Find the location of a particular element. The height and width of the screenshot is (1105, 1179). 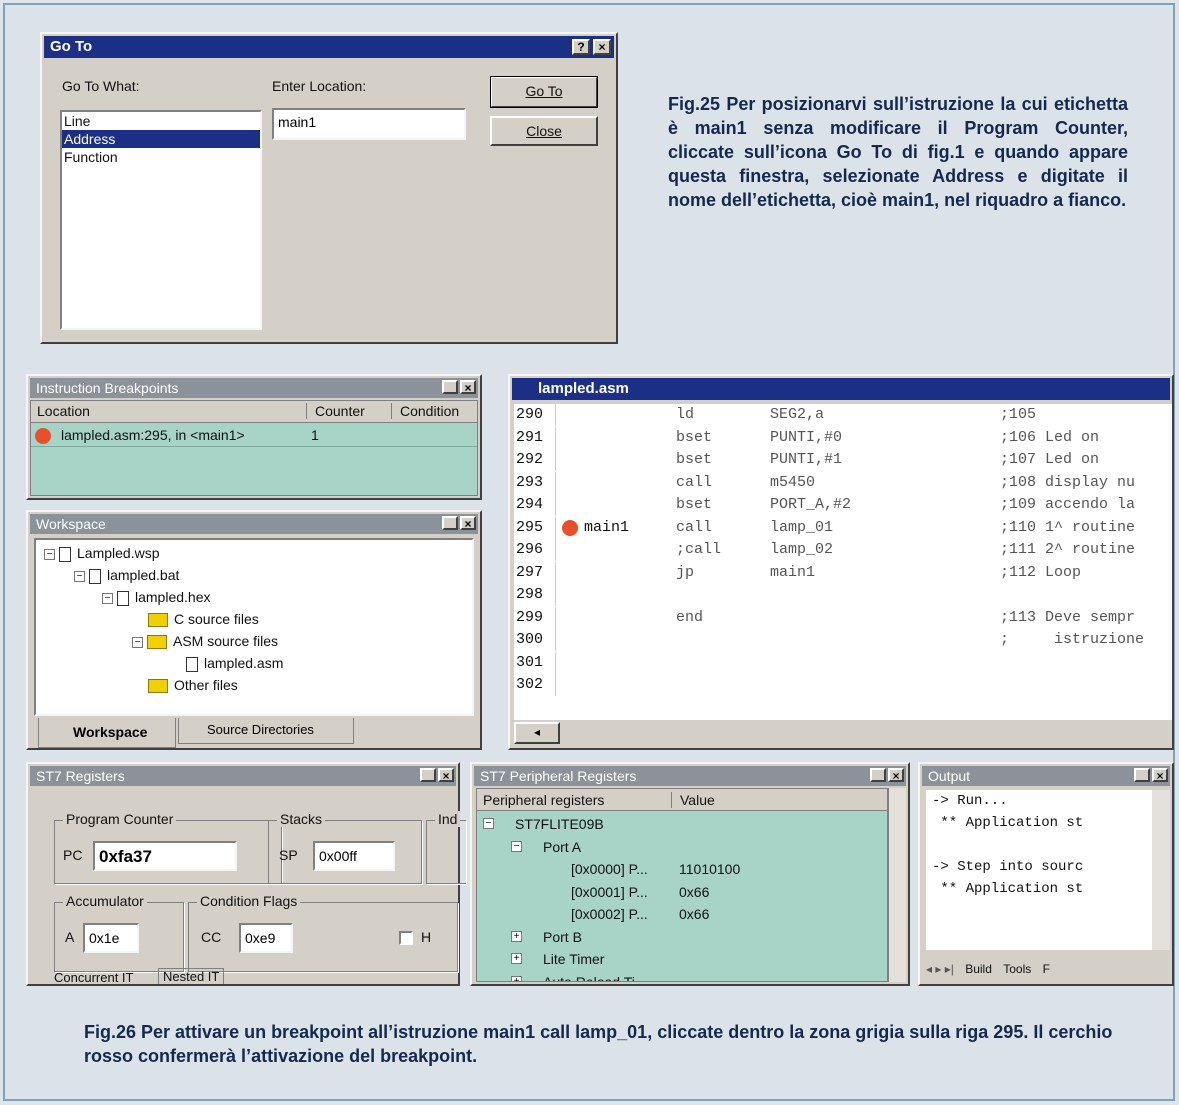

nav-arrows-icon: ◂ ▸ ▸| is located at coordinates (940, 969).